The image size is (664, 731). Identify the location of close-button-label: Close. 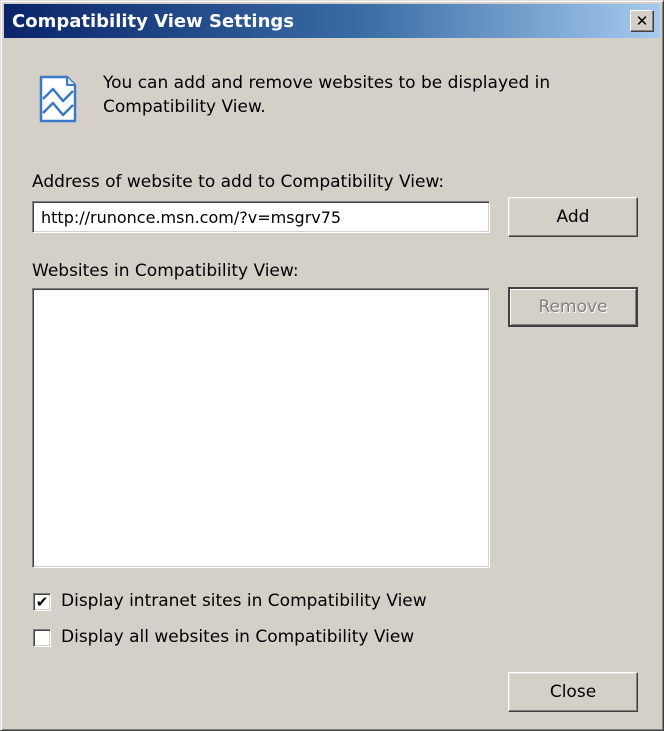
(573, 692).